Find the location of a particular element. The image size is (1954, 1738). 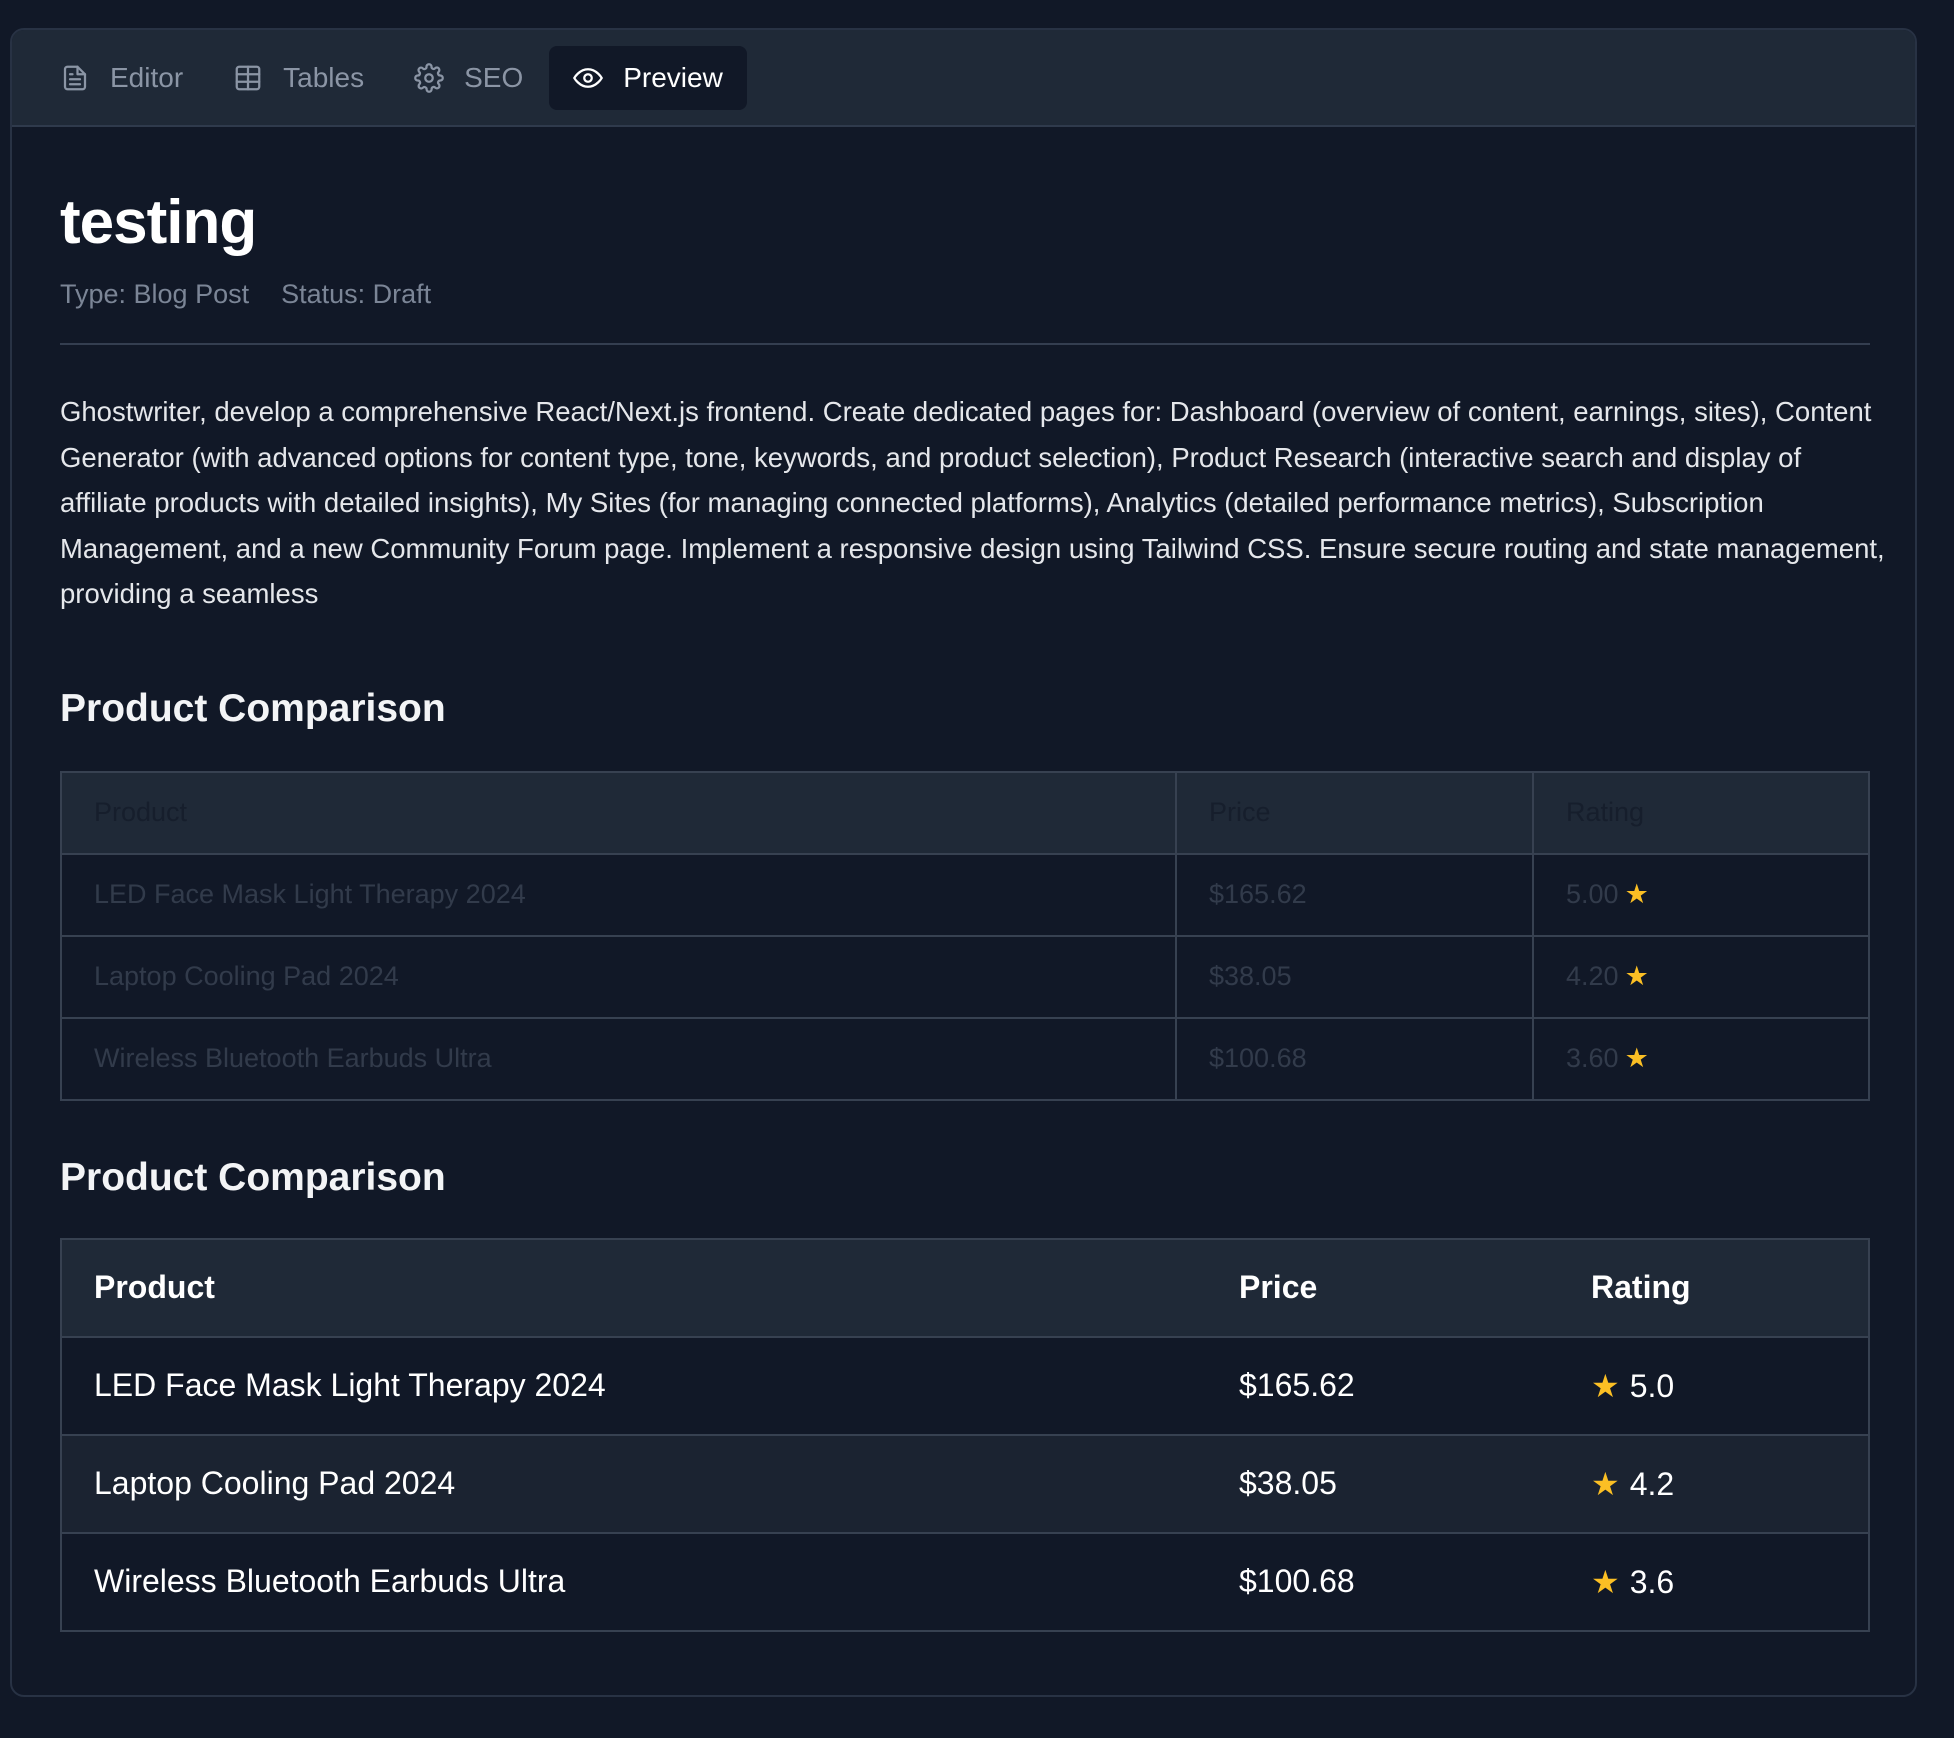

rating-value: 3.60 is located at coordinates (1592, 1058).